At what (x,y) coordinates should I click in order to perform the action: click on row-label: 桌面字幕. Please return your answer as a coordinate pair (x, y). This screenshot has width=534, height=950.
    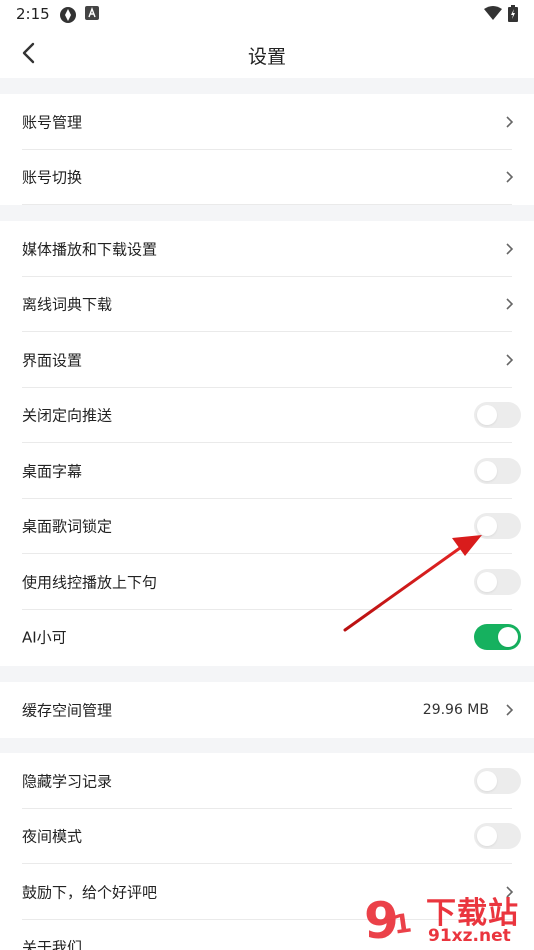
    Looking at the image, I should click on (52, 471).